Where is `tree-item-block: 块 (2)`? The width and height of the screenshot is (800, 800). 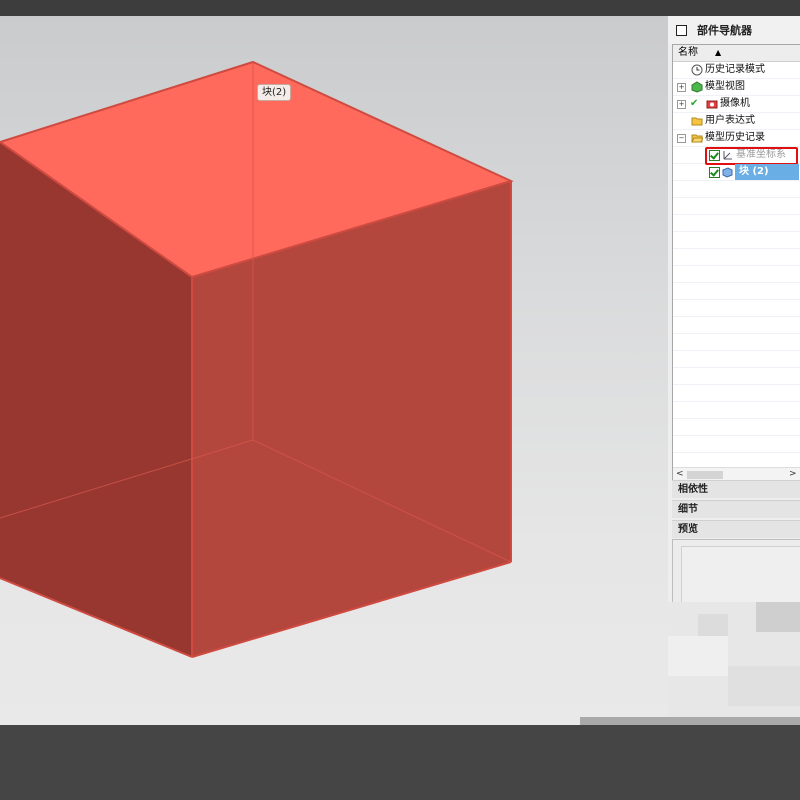 tree-item-block: 块 (2) is located at coordinates (736, 172).